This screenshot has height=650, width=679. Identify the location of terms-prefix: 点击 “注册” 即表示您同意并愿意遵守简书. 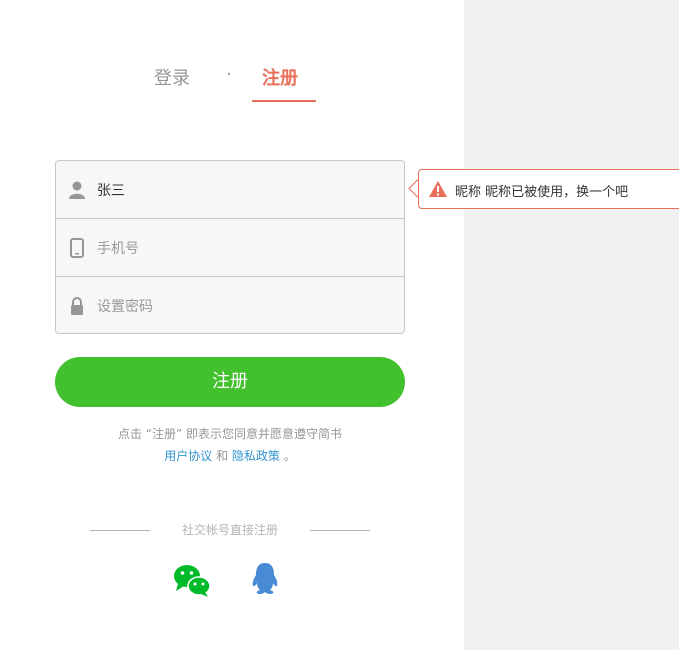
(230, 434).